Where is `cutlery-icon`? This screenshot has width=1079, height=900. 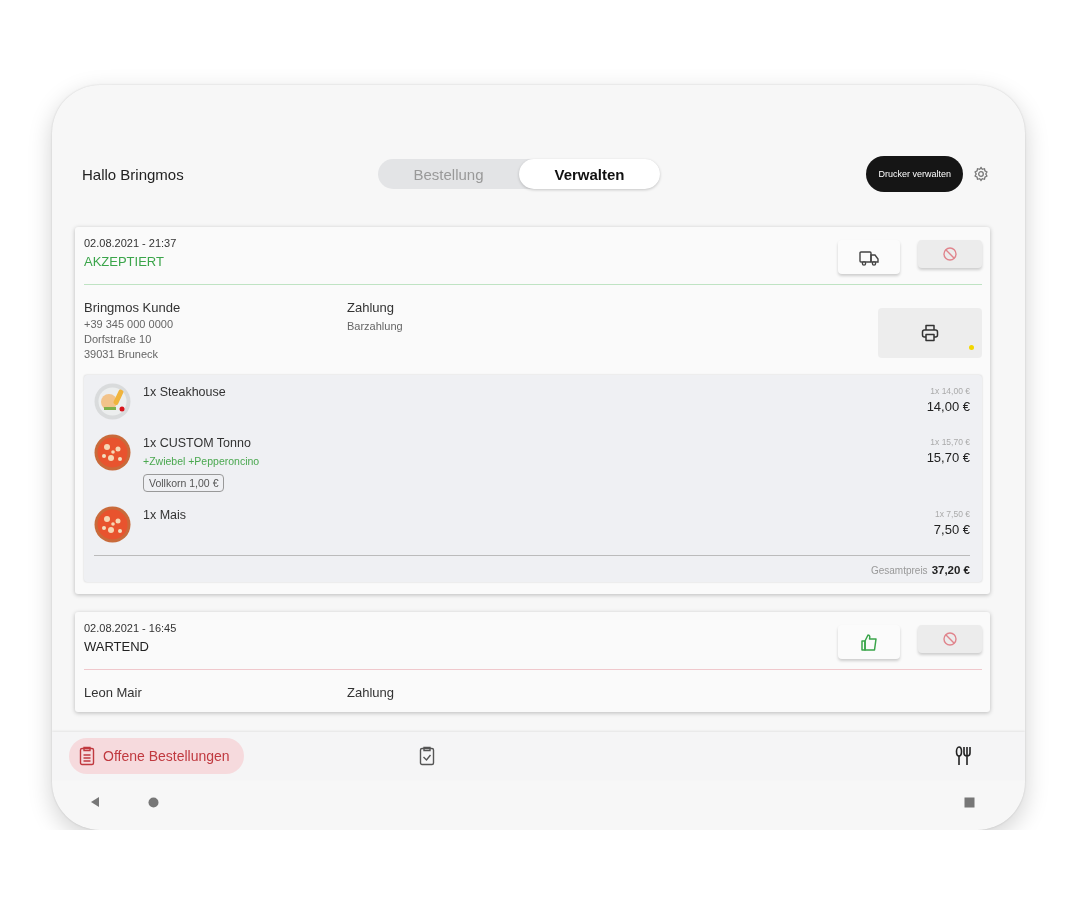 cutlery-icon is located at coordinates (963, 756).